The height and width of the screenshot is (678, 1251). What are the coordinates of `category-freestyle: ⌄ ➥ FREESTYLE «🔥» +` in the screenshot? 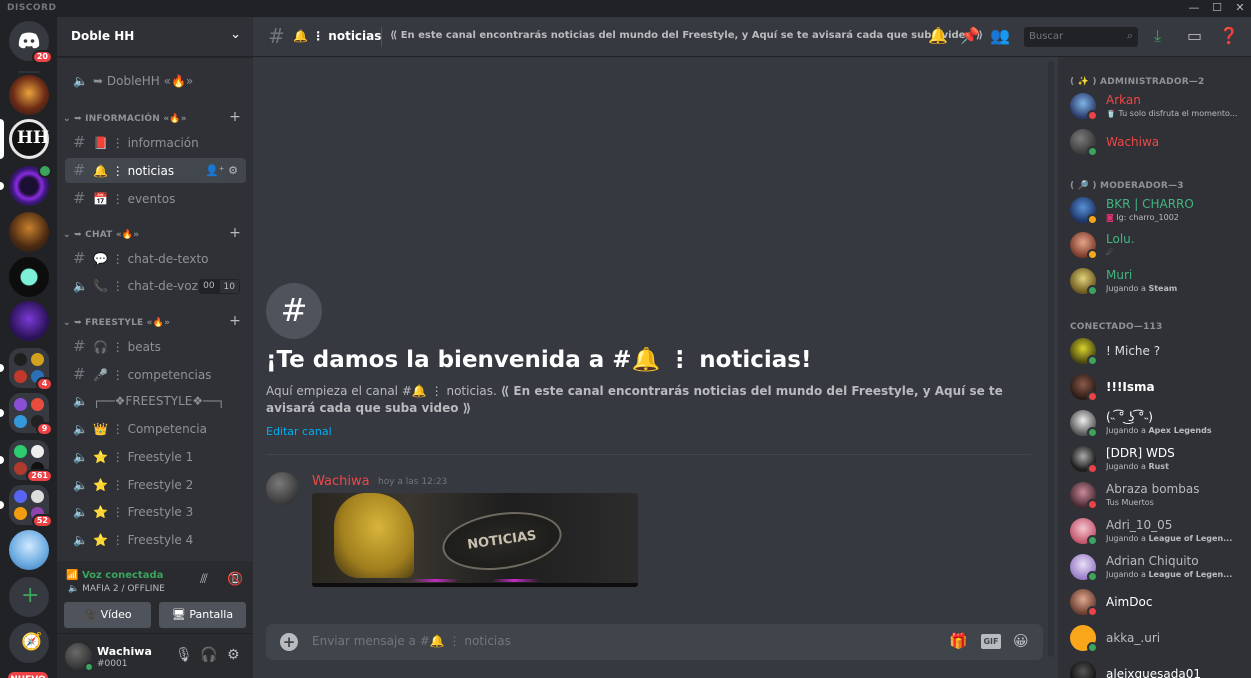 It's located at (154, 322).